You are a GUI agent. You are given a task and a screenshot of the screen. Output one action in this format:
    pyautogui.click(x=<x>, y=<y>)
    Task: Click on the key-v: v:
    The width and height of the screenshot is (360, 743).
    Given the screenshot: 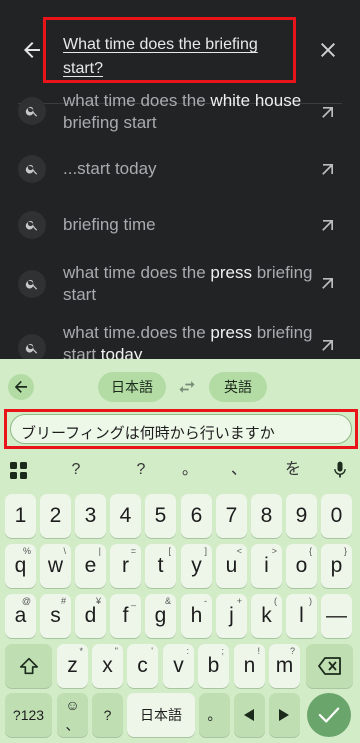 What is the action you would take?
    pyautogui.click(x=178, y=666)
    